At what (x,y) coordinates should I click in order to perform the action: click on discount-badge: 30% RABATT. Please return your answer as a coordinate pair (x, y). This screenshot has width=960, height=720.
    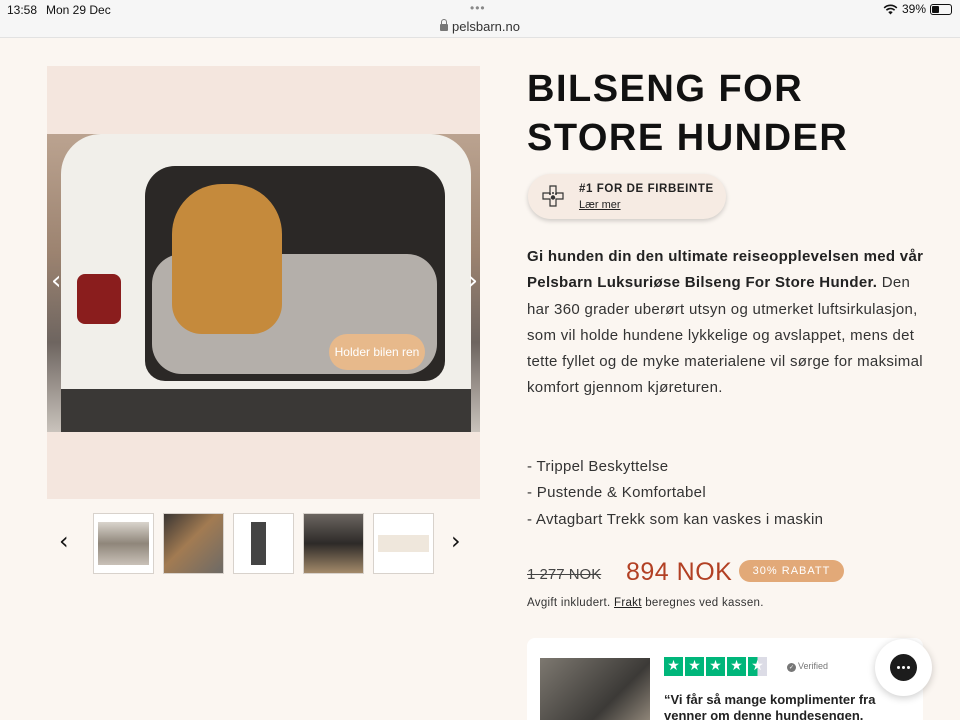
    Looking at the image, I should click on (791, 571).